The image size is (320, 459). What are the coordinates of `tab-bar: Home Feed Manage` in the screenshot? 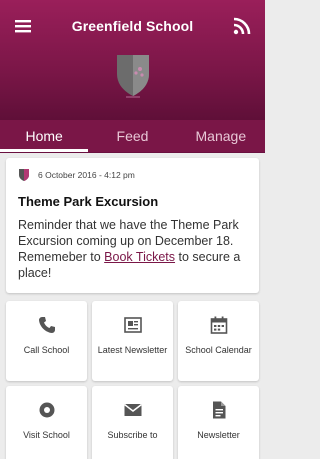 It's located at (132, 136).